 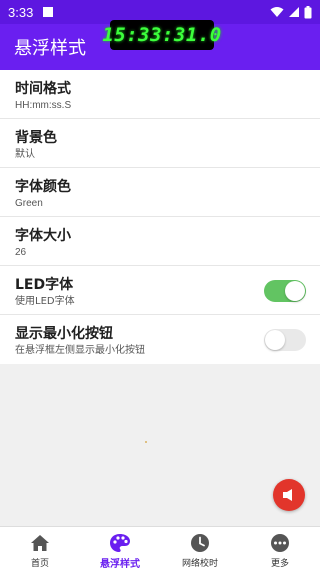 I want to click on tab-label: 更多, so click(x=279, y=564).